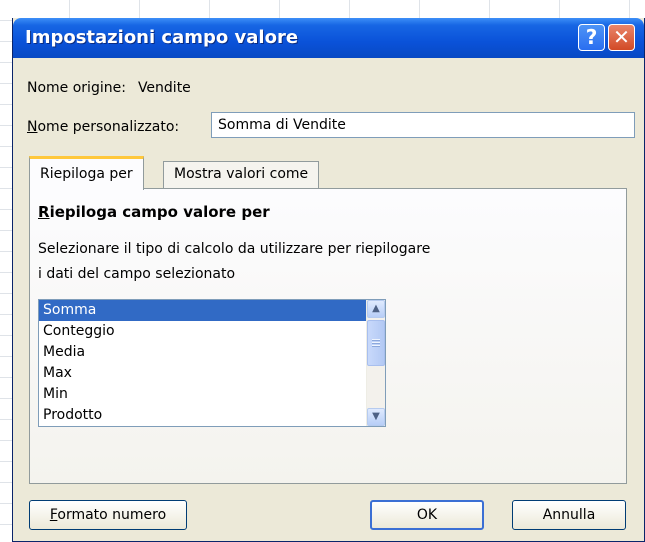 This screenshot has width=645, height=542. What do you see at coordinates (203, 331) in the screenshot?
I see `list-item-conteggio: Conteggio` at bounding box center [203, 331].